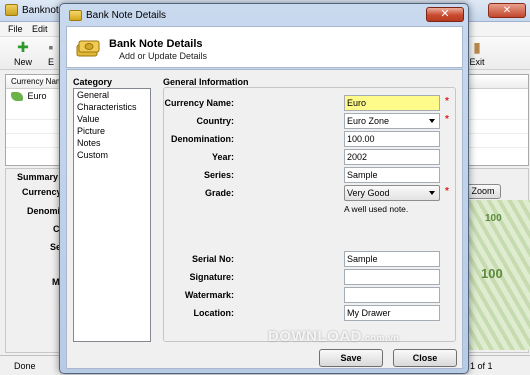 Image resolution: width=530 pixels, height=375 pixels. Describe the element at coordinates (392, 259) in the screenshot. I see `serial-no-field: Sample` at that location.